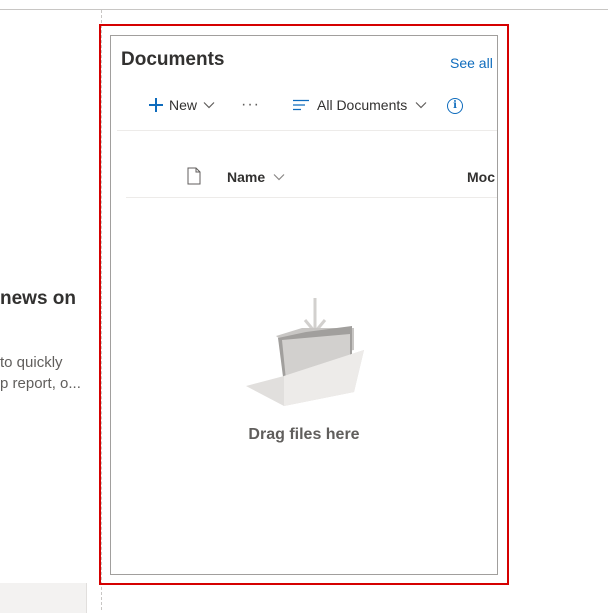 Image resolution: width=608 pixels, height=613 pixels. What do you see at coordinates (305, 352) in the screenshot?
I see `folder-icon` at bounding box center [305, 352].